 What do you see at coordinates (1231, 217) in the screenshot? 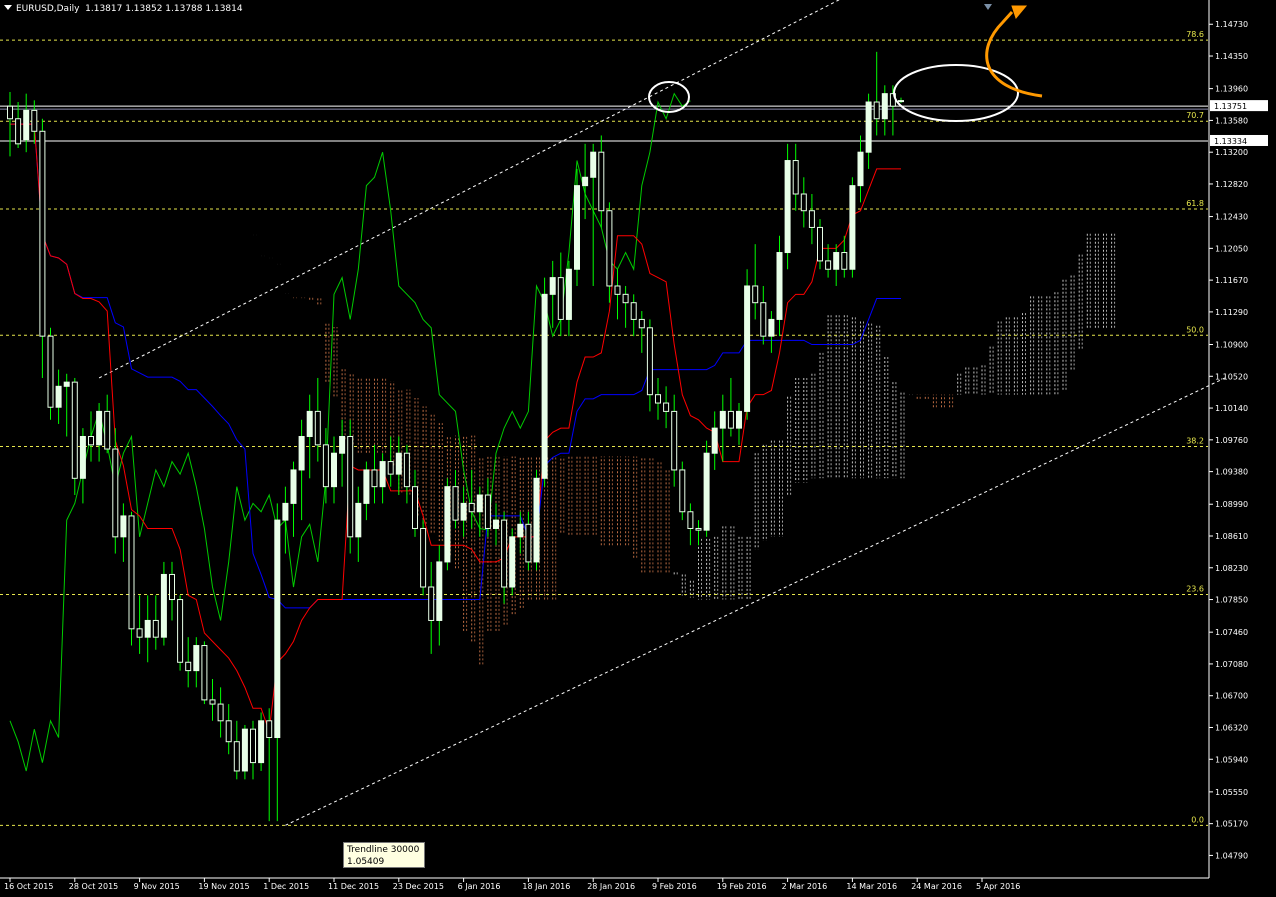
I see `y-tick-label: 1.12430` at bounding box center [1231, 217].